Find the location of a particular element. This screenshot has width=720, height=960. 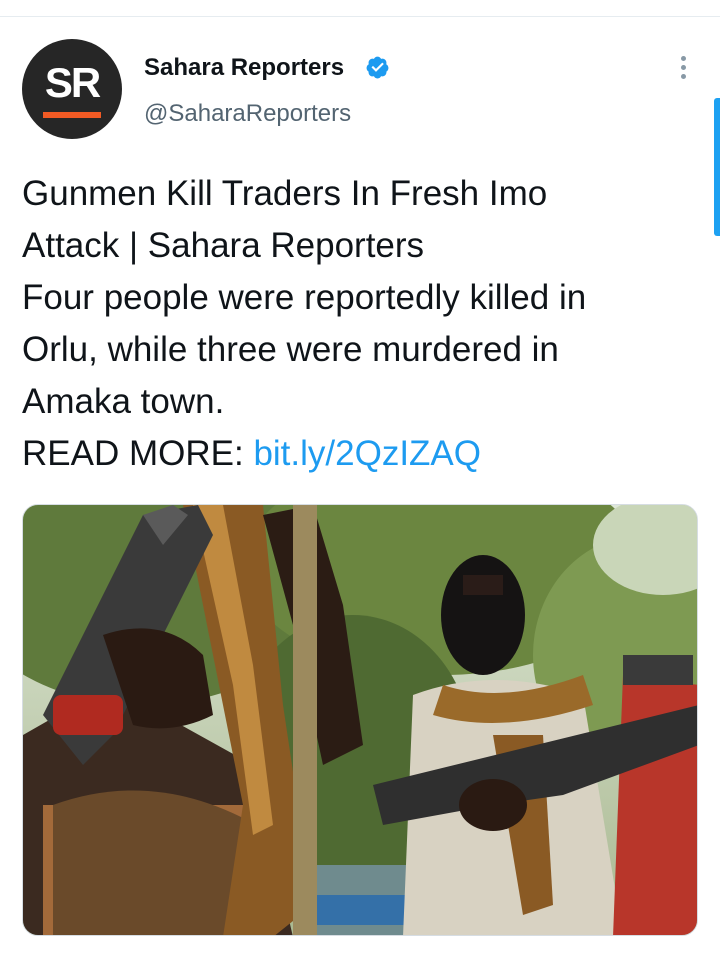

tweet-line: Amaka town. is located at coordinates (123, 401).